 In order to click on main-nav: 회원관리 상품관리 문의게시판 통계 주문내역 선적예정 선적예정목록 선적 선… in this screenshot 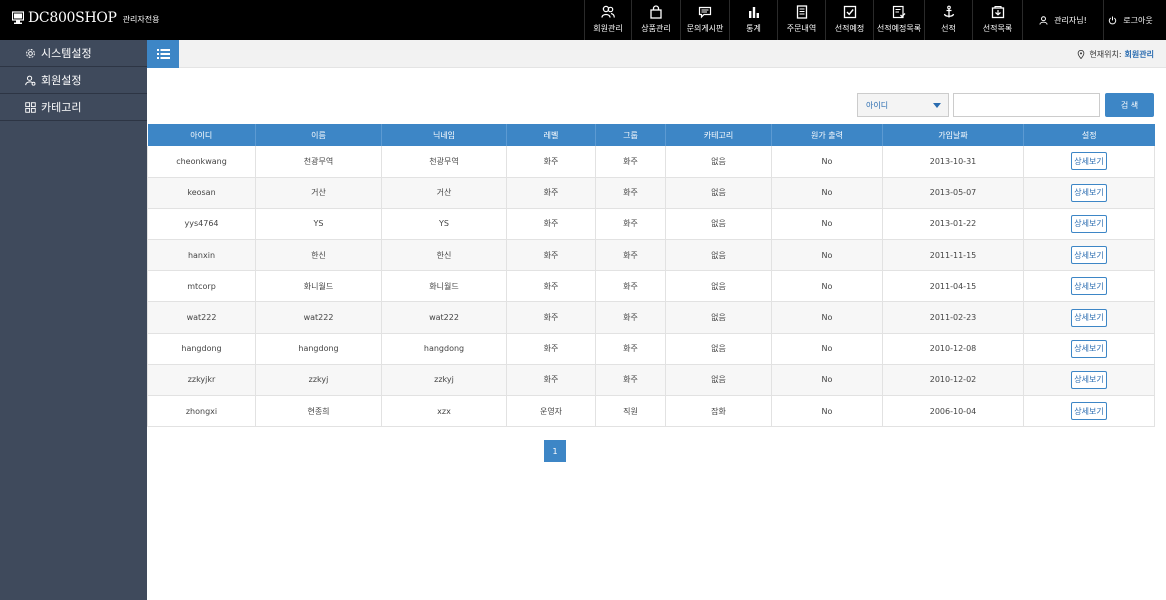, I will do `click(870, 20)`.